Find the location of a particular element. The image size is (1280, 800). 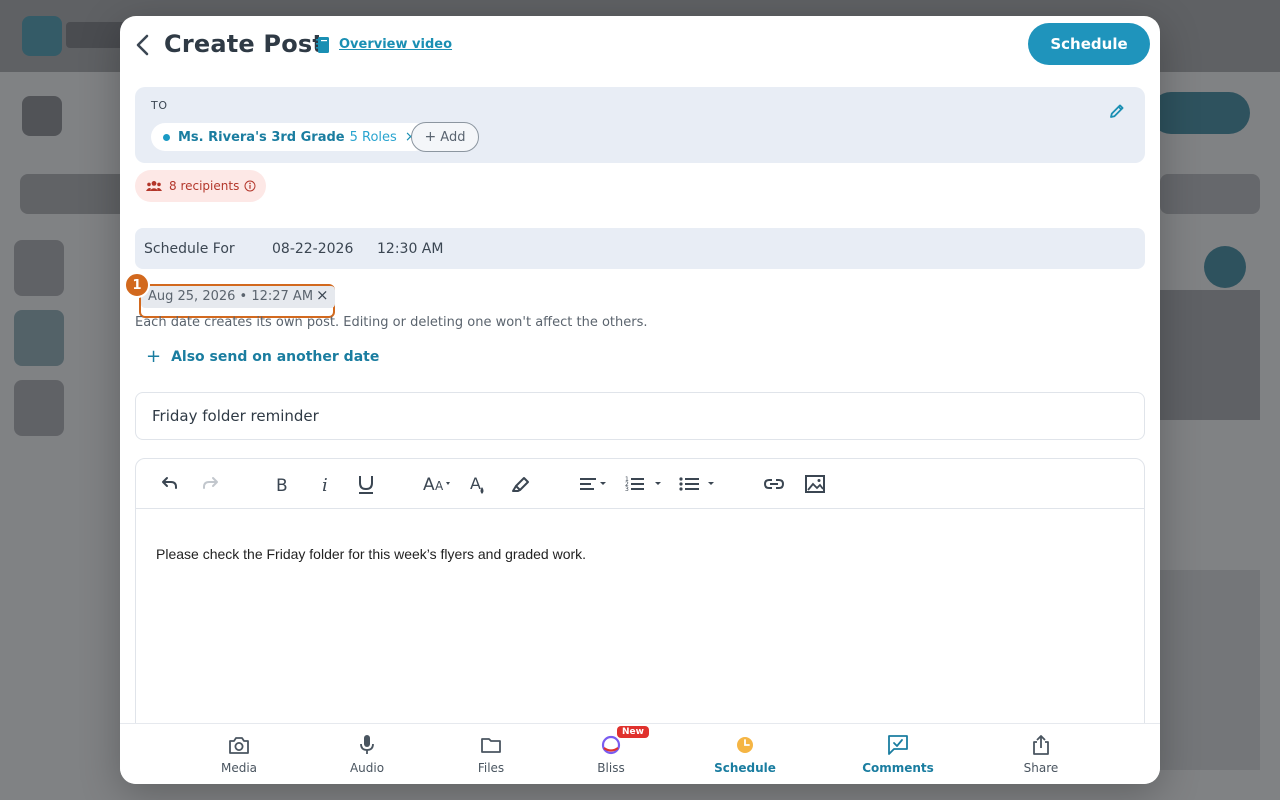

add-recipient-label: Add is located at coordinates (453, 137).